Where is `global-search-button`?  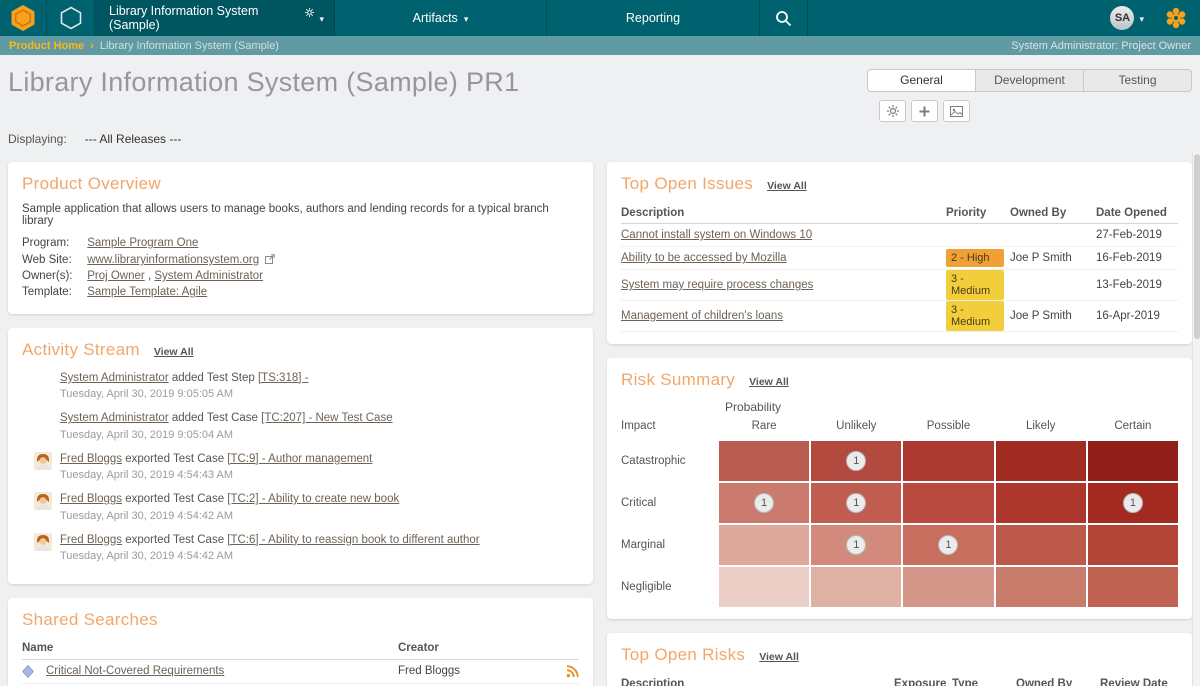 global-search-button is located at coordinates (784, 18).